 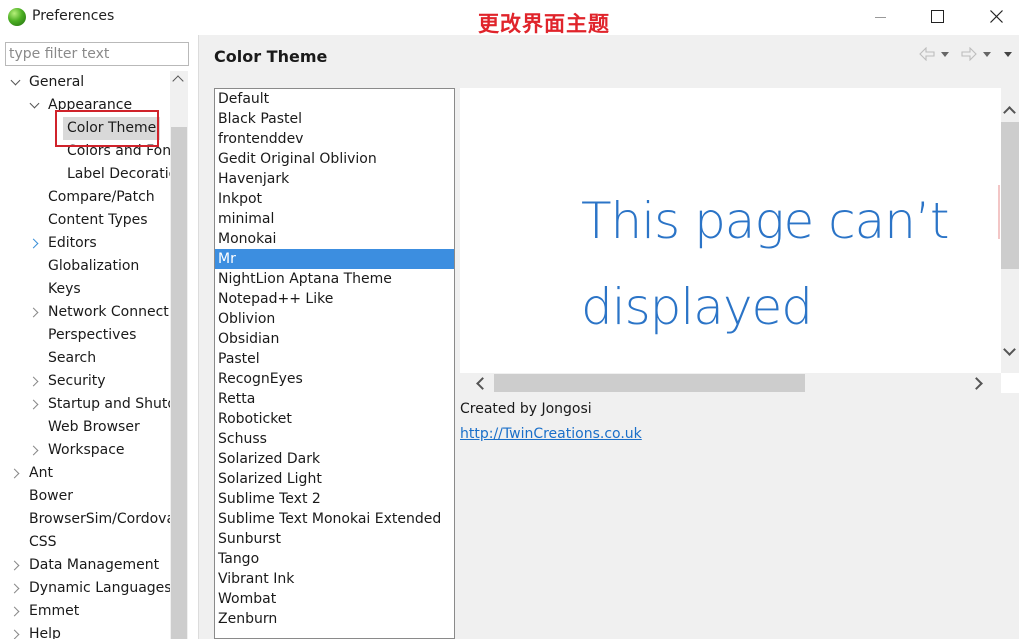 What do you see at coordinates (551, 434) in the screenshot?
I see `author-website-link: http://TwinCreations.co.uk` at bounding box center [551, 434].